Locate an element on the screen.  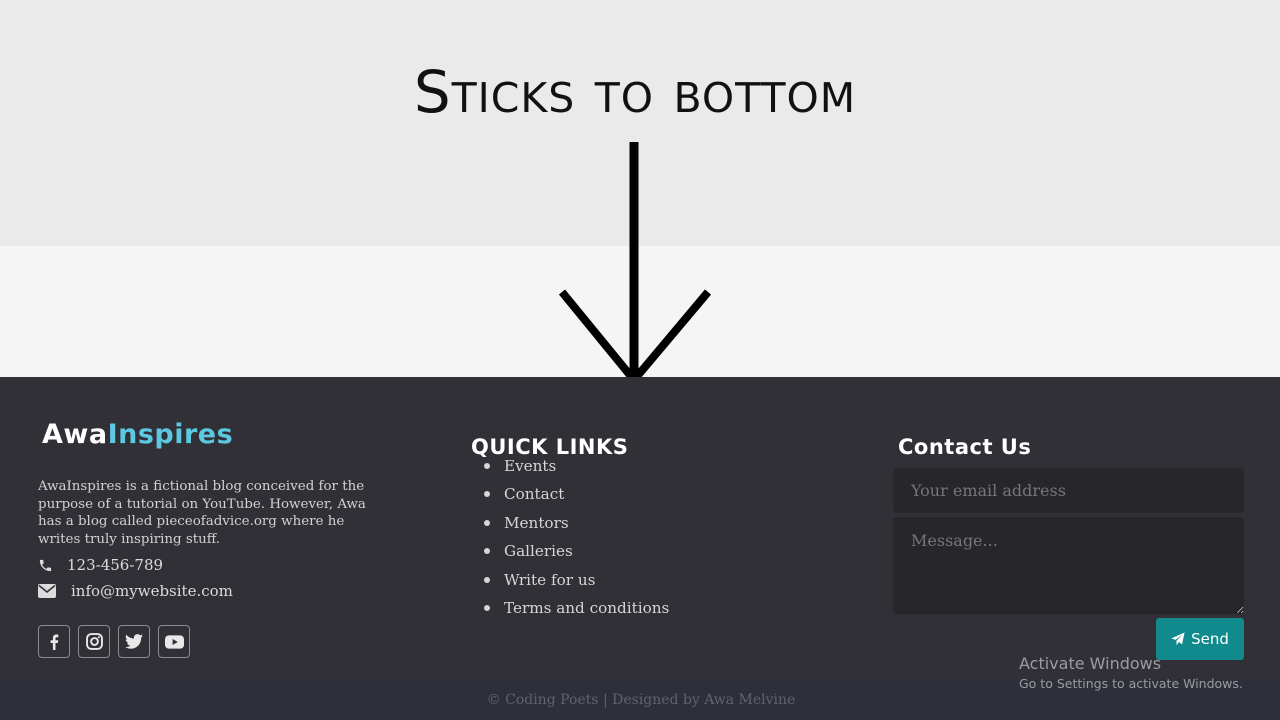
paper-plane-icon is located at coordinates (1178, 639).